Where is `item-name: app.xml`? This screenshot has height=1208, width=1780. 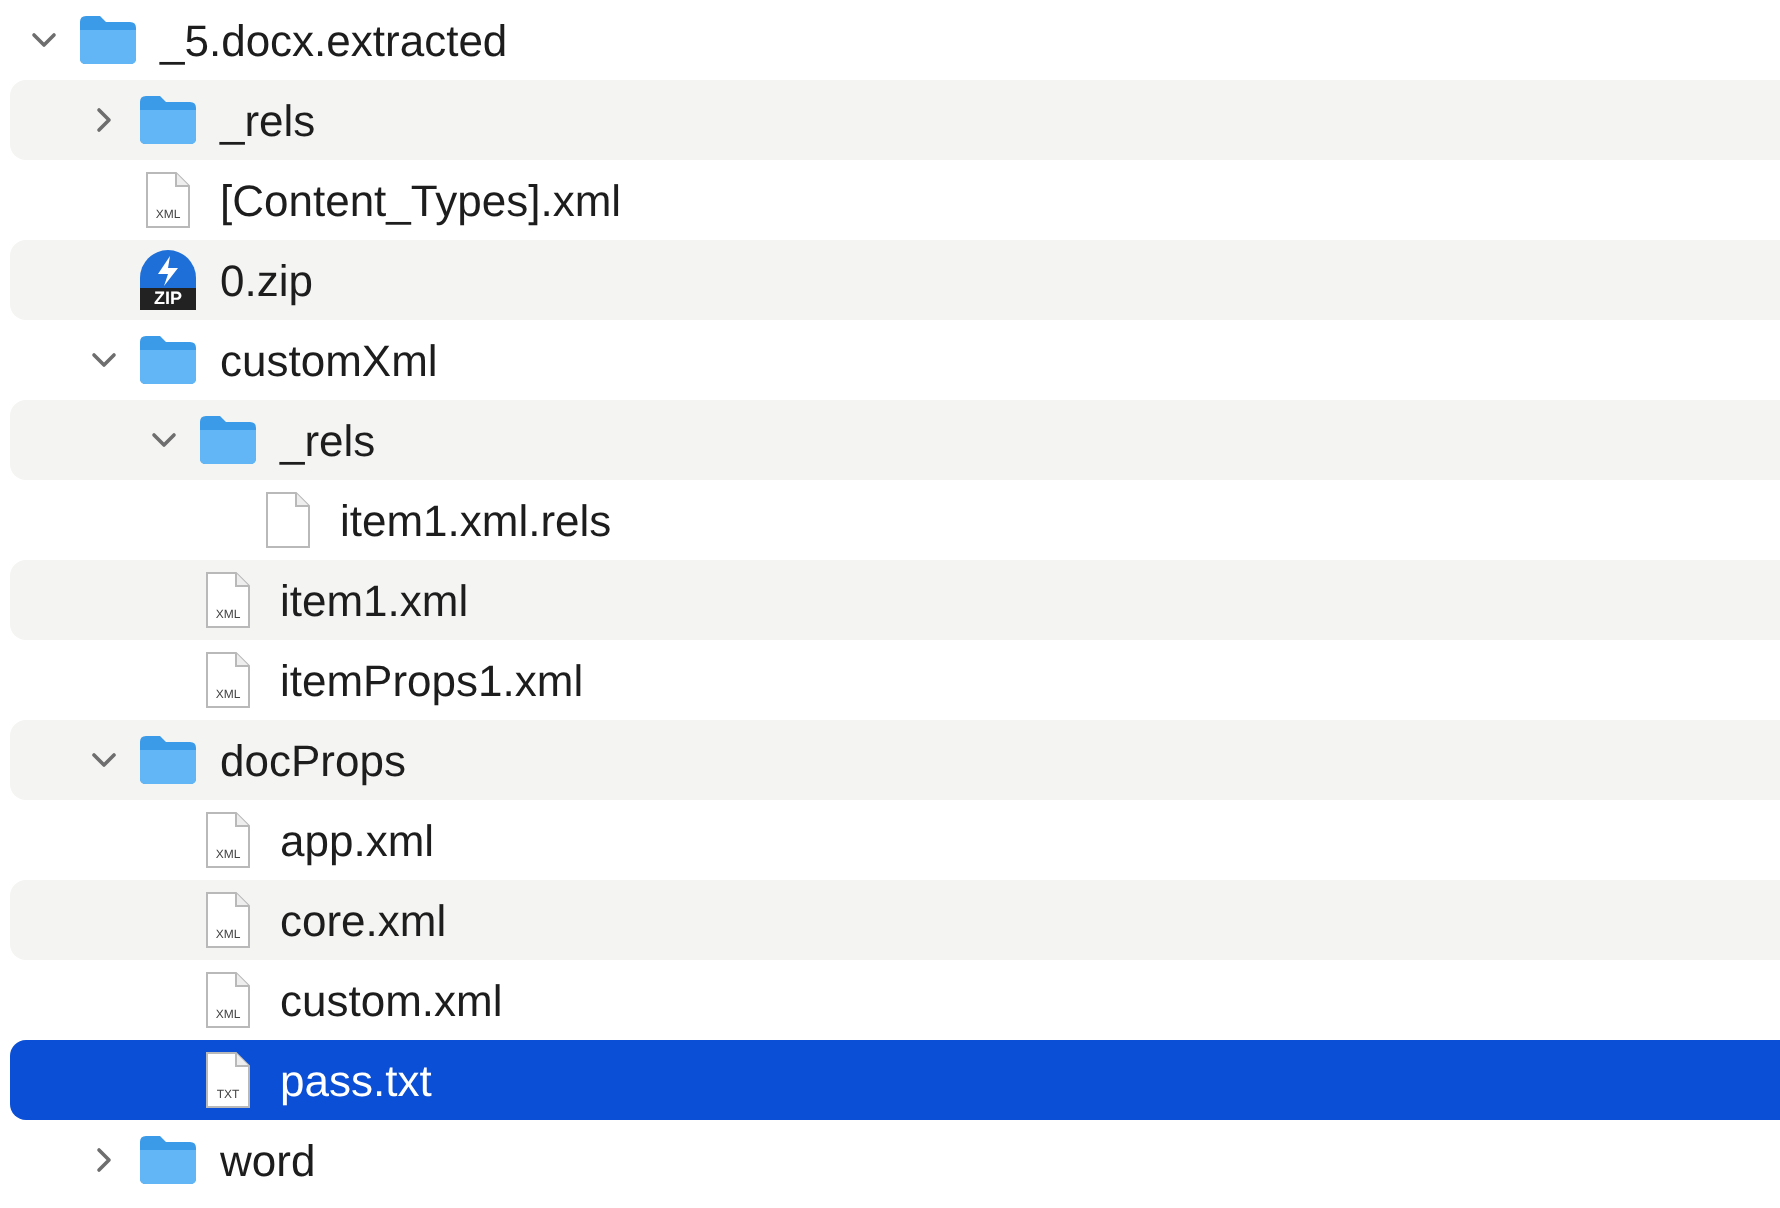
item-name: app.xml is located at coordinates (357, 841).